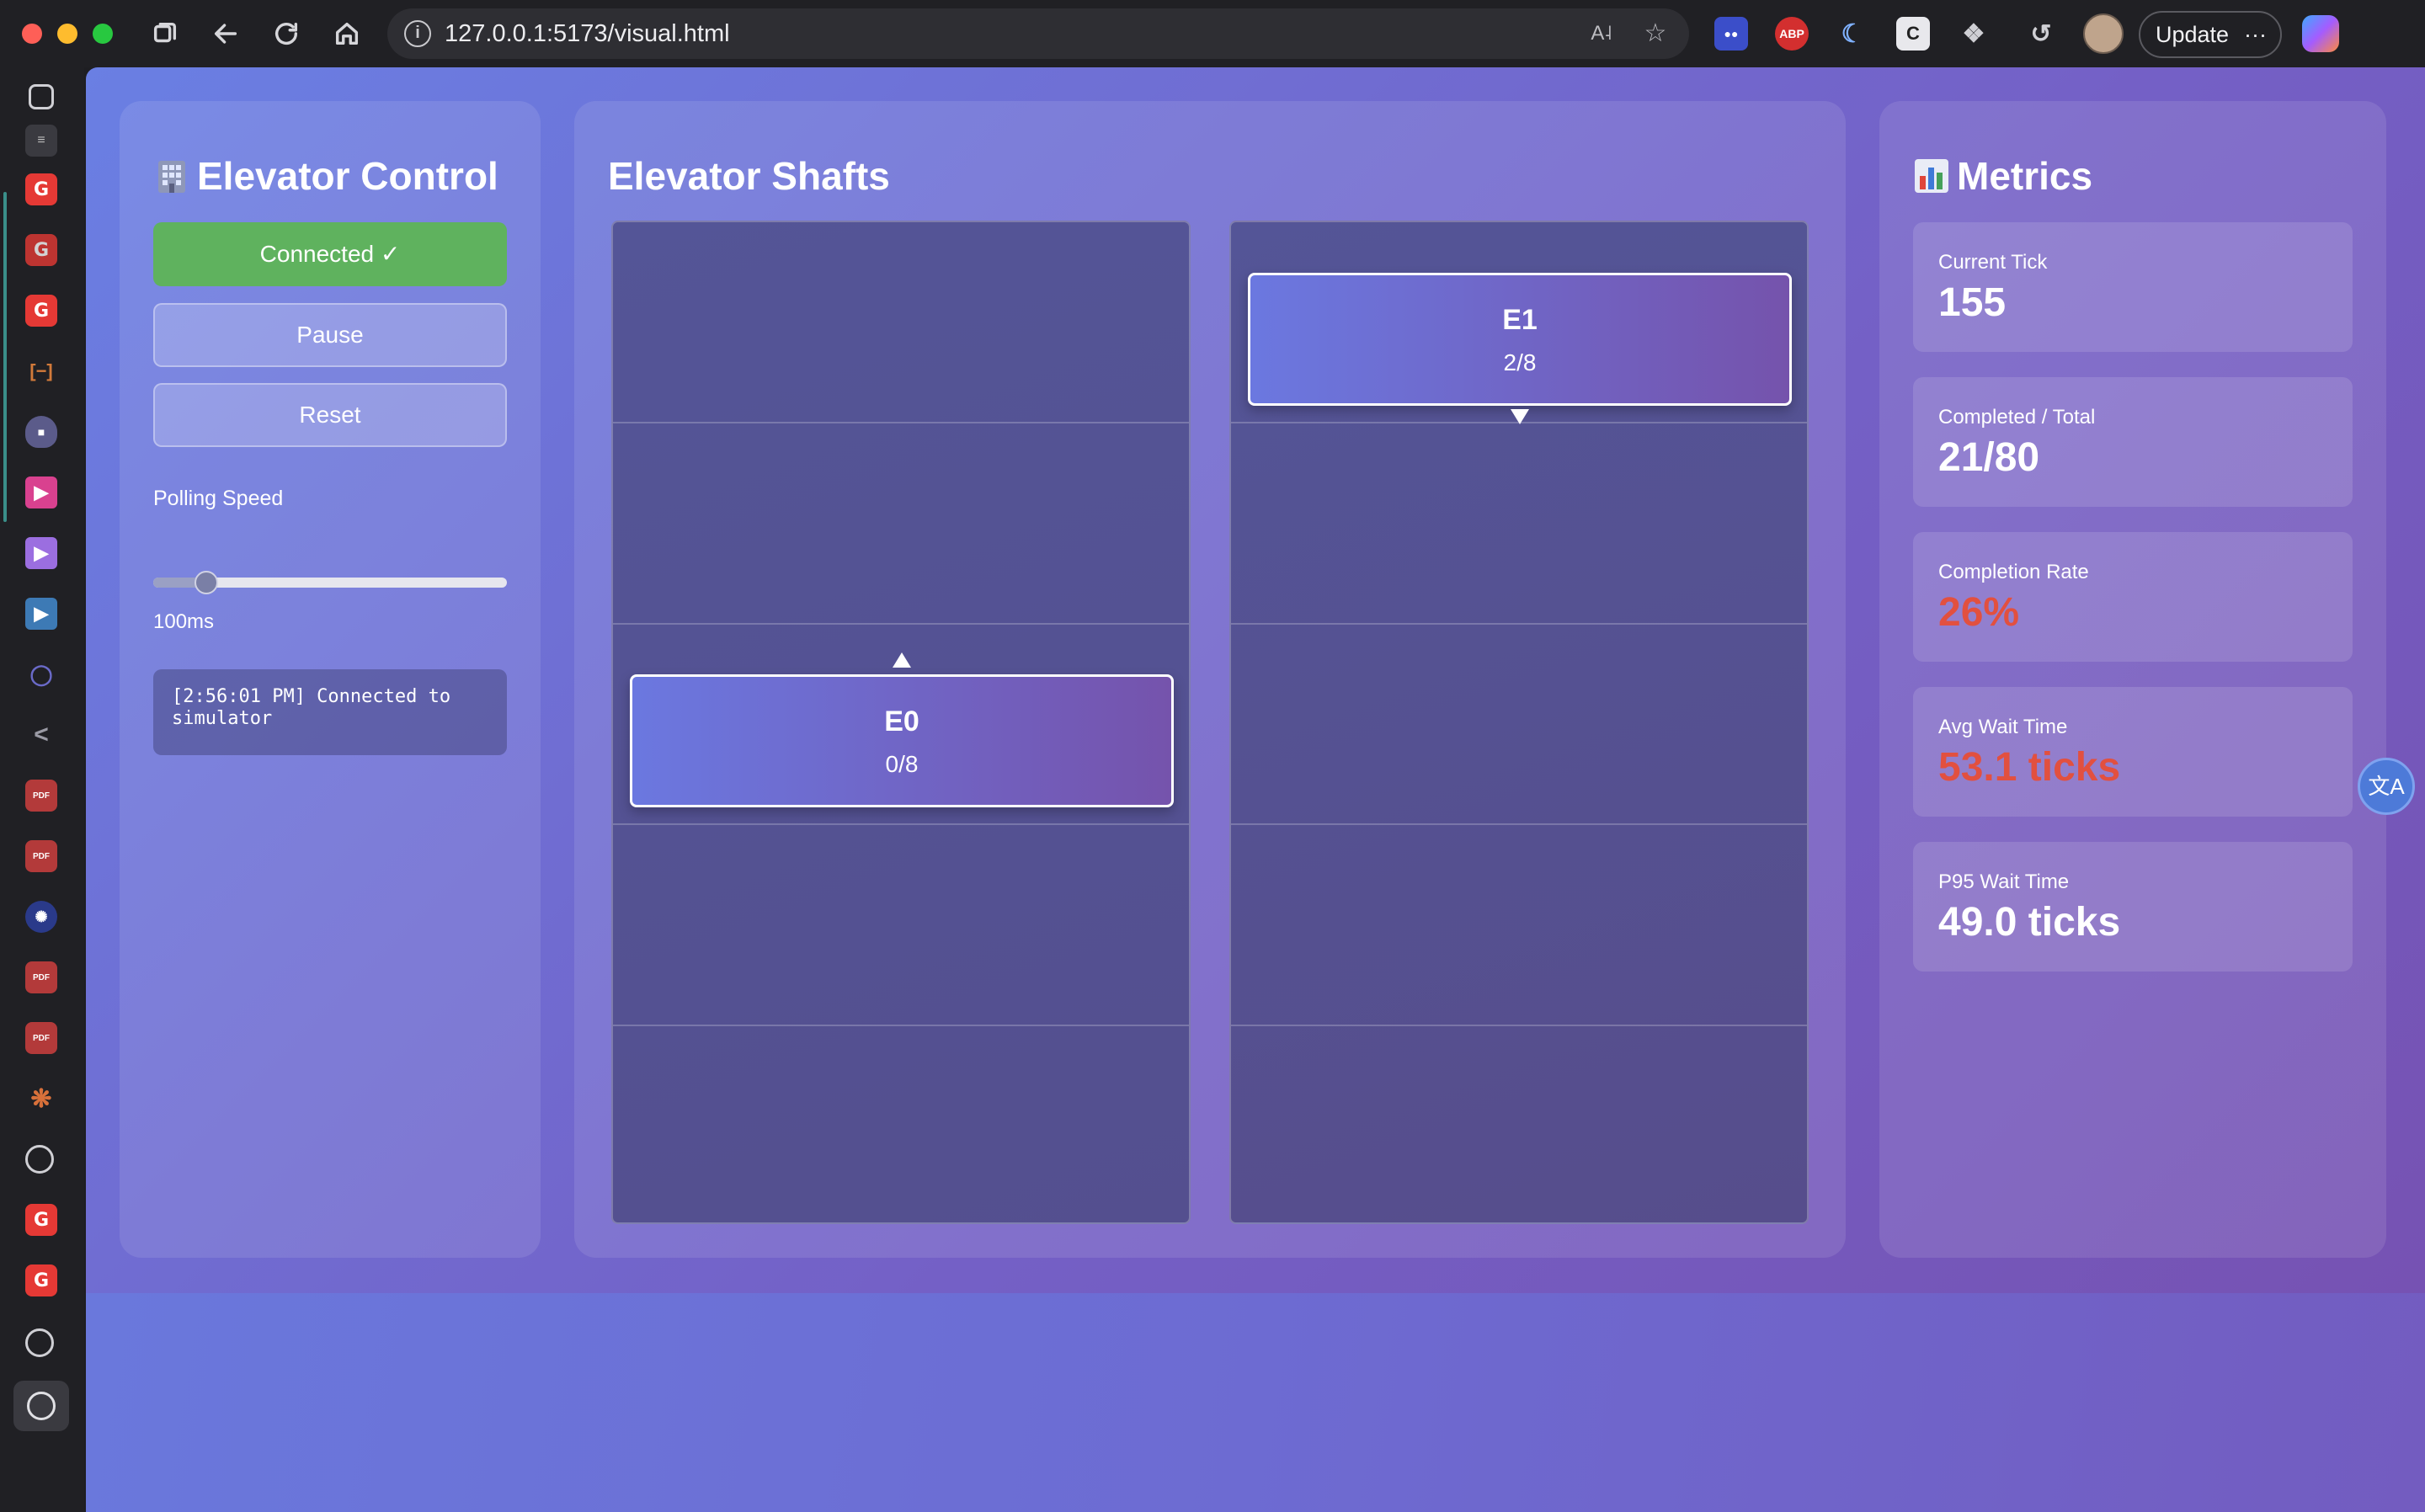  What do you see at coordinates (1520, 363) in the screenshot?
I see `elevator-load: 2/8` at bounding box center [1520, 363].